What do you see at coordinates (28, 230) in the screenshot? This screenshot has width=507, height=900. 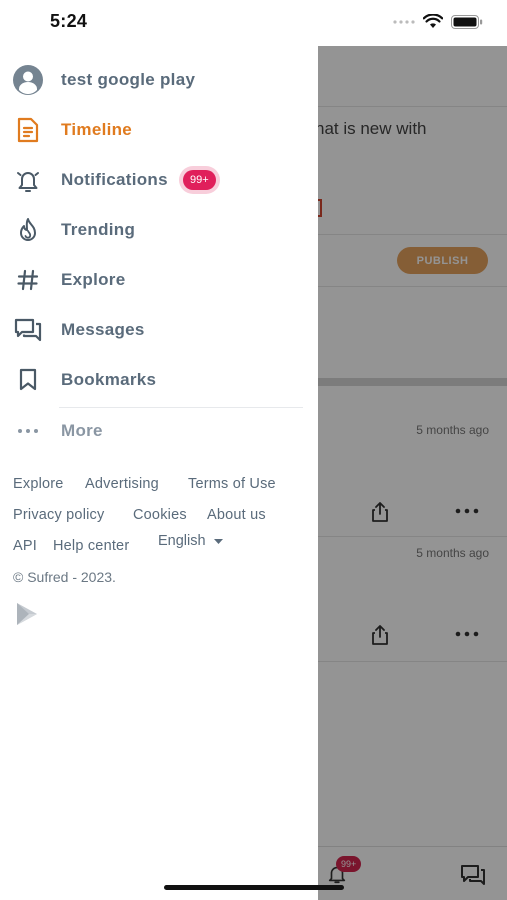 I see `flame-icon` at bounding box center [28, 230].